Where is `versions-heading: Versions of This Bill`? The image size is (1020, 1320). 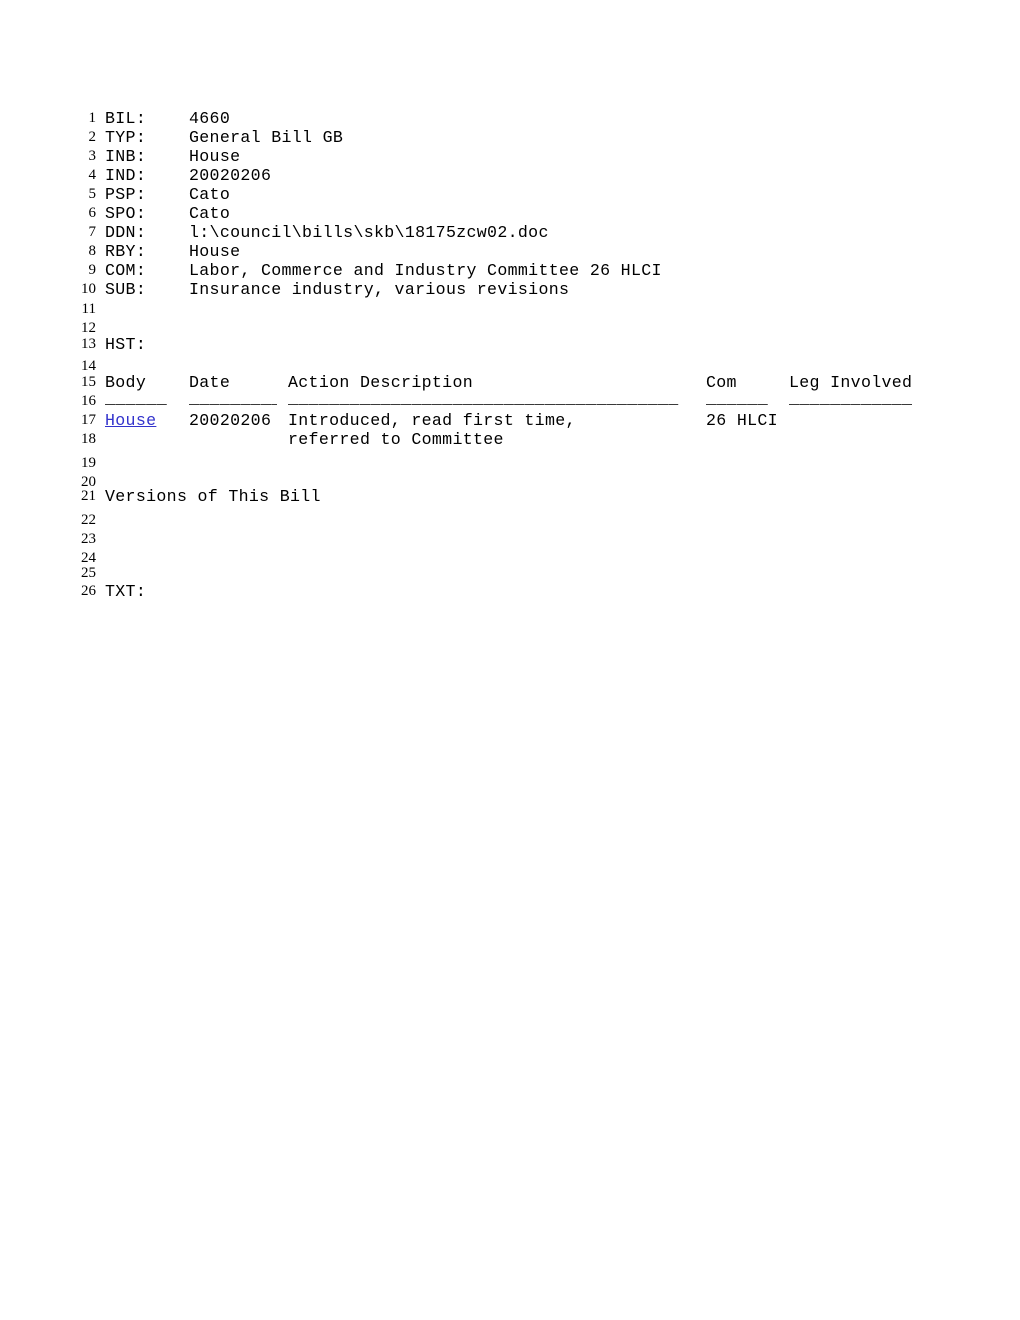
versions-heading: Versions of This Bill is located at coordinates (213, 496).